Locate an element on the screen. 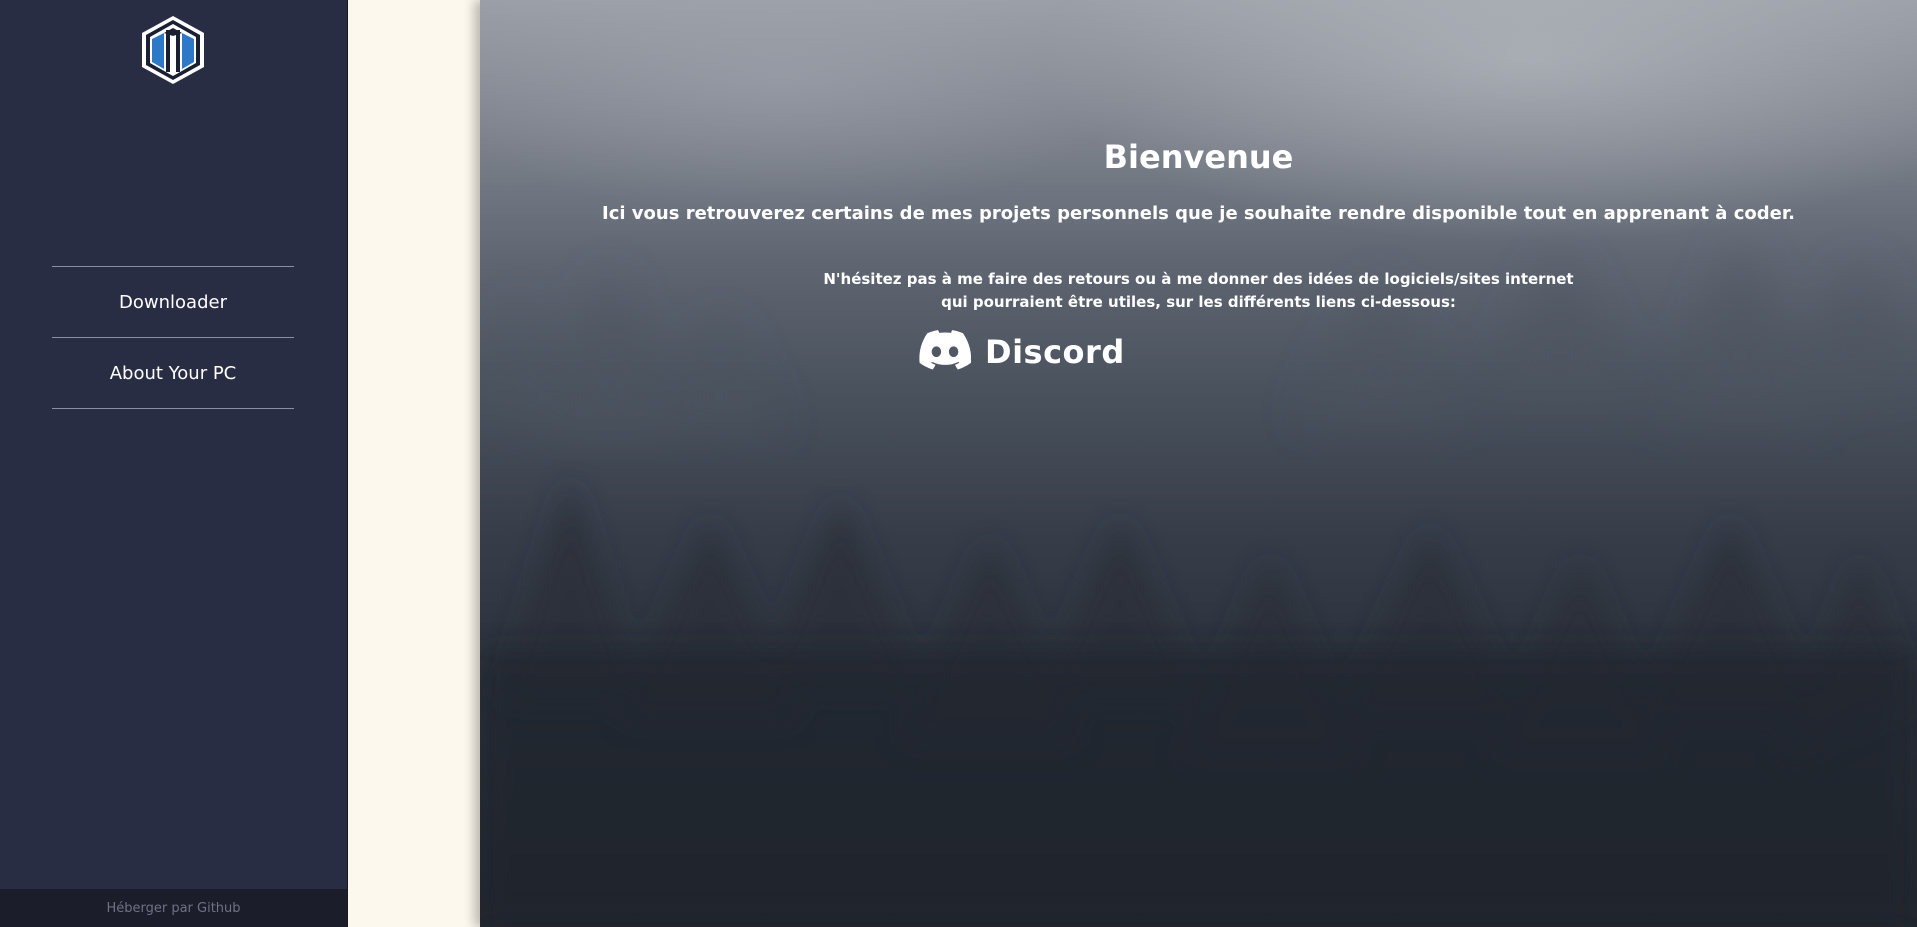 The height and width of the screenshot is (927, 1917). discord-label: Discord is located at coordinates (1055, 352).